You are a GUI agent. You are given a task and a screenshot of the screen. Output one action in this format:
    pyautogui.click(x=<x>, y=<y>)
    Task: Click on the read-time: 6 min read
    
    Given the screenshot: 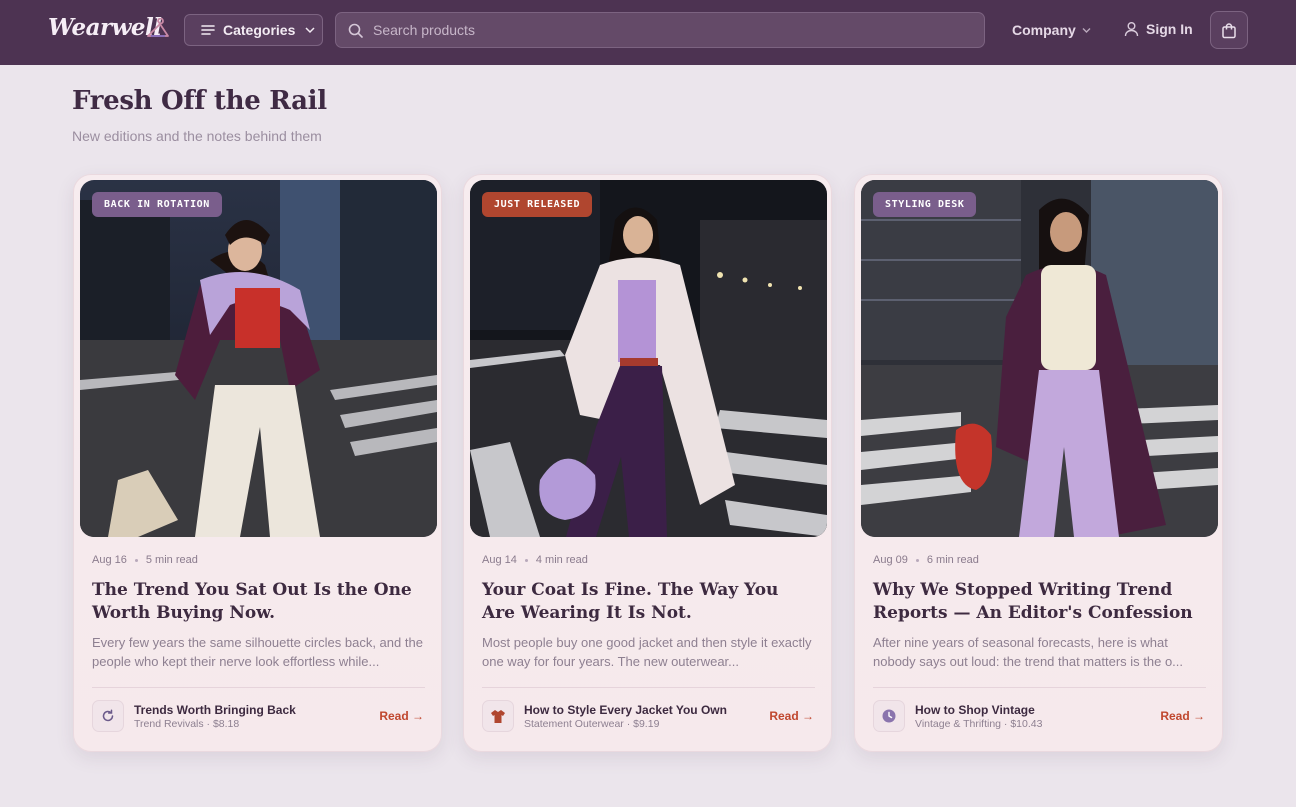 What is the action you would take?
    pyautogui.click(x=952, y=560)
    